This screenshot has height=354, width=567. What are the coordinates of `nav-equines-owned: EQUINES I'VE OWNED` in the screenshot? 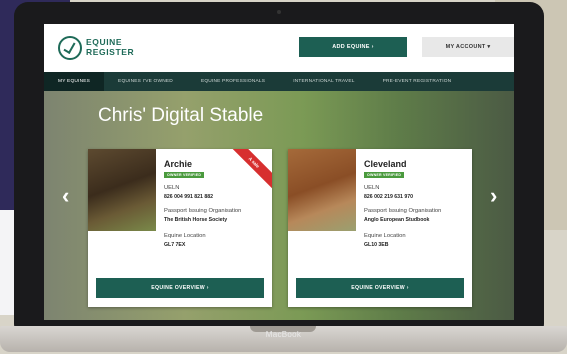 It's located at (145, 81).